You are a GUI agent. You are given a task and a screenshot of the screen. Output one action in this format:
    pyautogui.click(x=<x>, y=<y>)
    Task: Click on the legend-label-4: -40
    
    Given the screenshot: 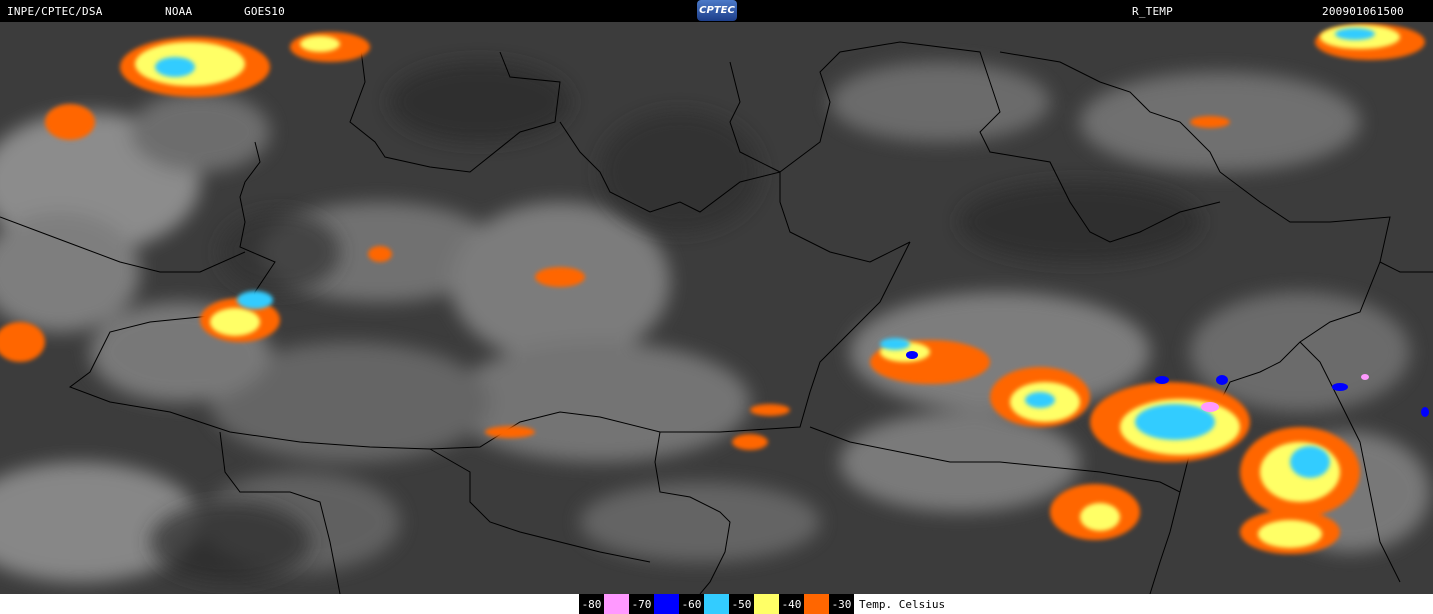 What is the action you would take?
    pyautogui.click(x=791, y=604)
    